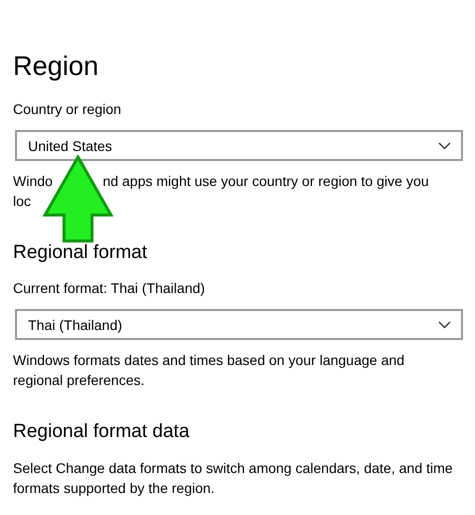 This screenshot has height=515, width=475. I want to click on field-label: Country or region, so click(67, 109).